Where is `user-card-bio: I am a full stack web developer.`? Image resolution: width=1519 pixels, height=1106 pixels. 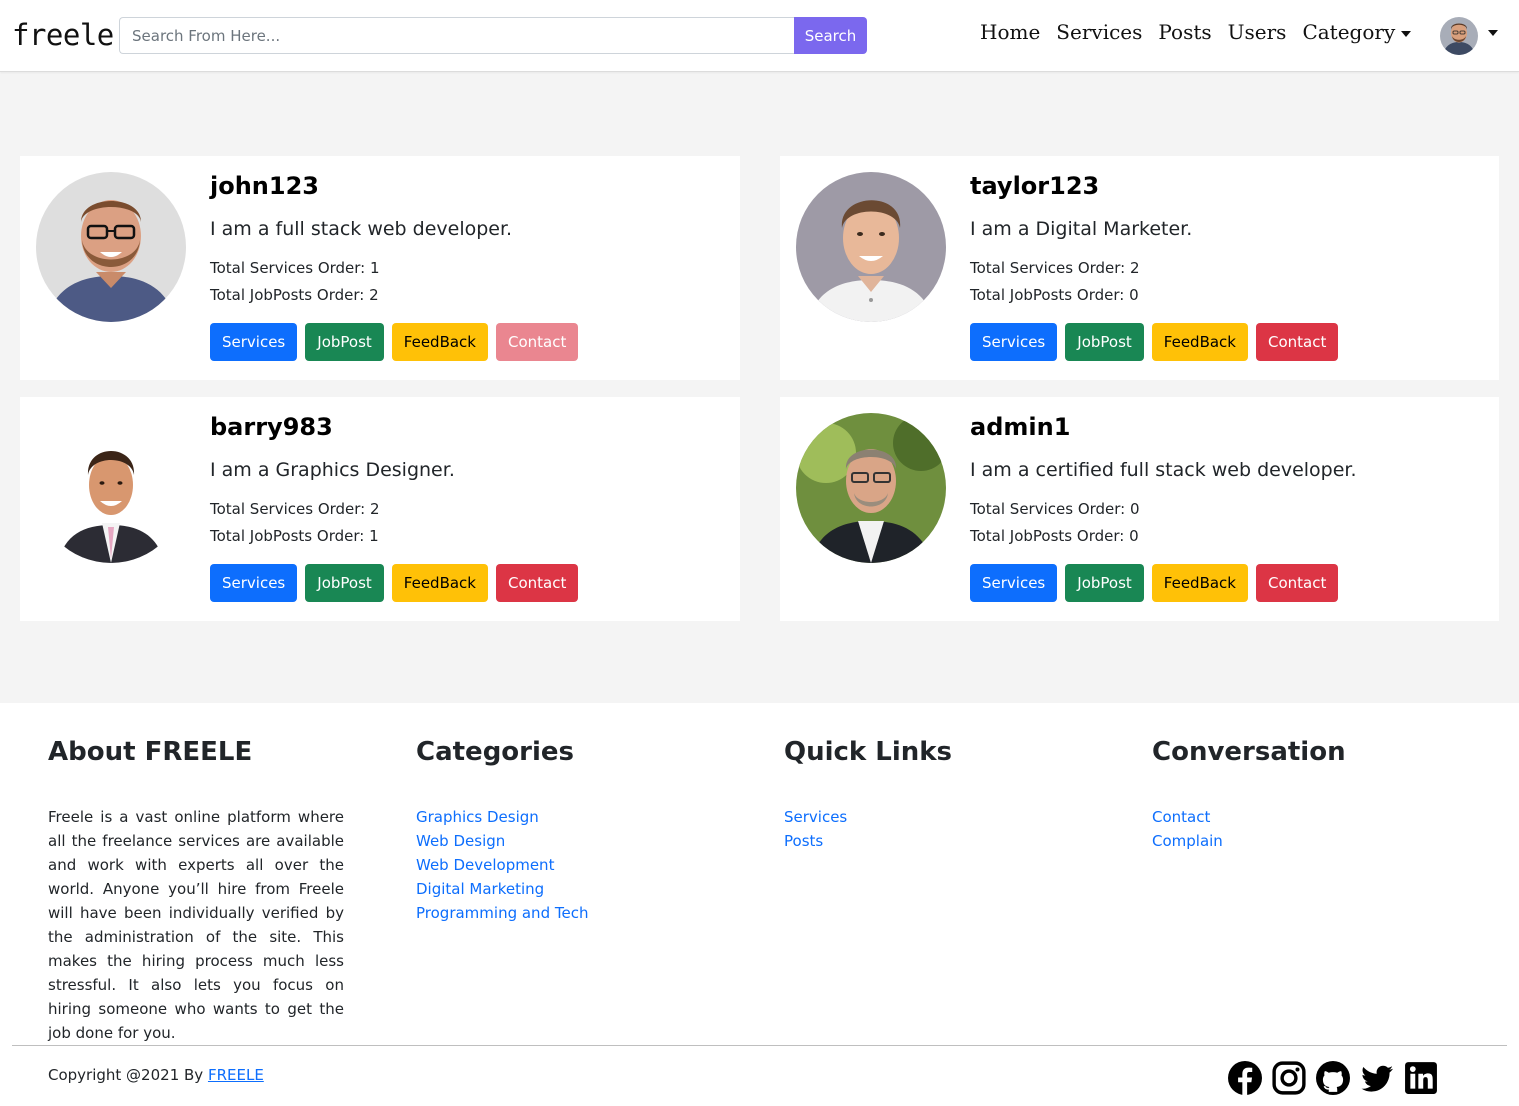
user-card-bio: I am a full stack web developer. is located at coordinates (361, 229).